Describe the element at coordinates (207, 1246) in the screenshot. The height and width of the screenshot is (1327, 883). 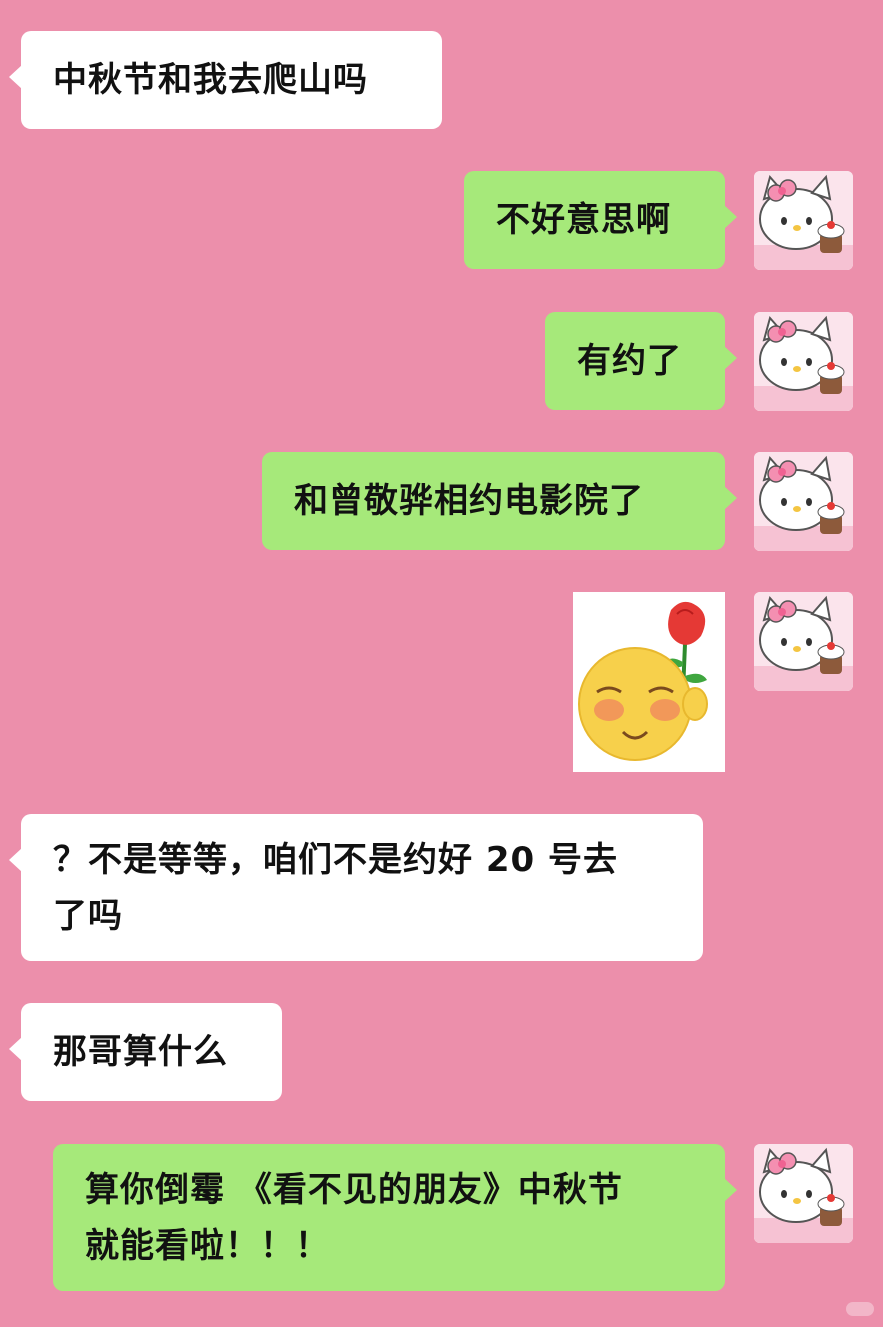
I see `message-text-line: 就能看啦！！！` at that location.